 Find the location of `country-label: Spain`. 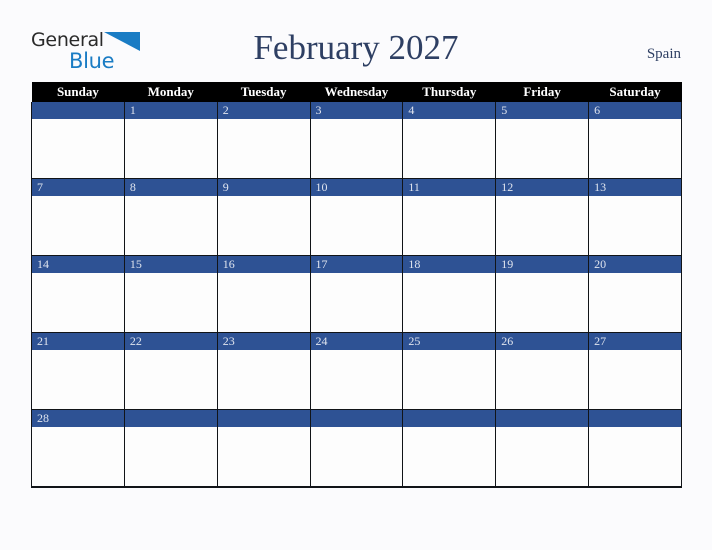

country-label: Spain is located at coordinates (663, 54).